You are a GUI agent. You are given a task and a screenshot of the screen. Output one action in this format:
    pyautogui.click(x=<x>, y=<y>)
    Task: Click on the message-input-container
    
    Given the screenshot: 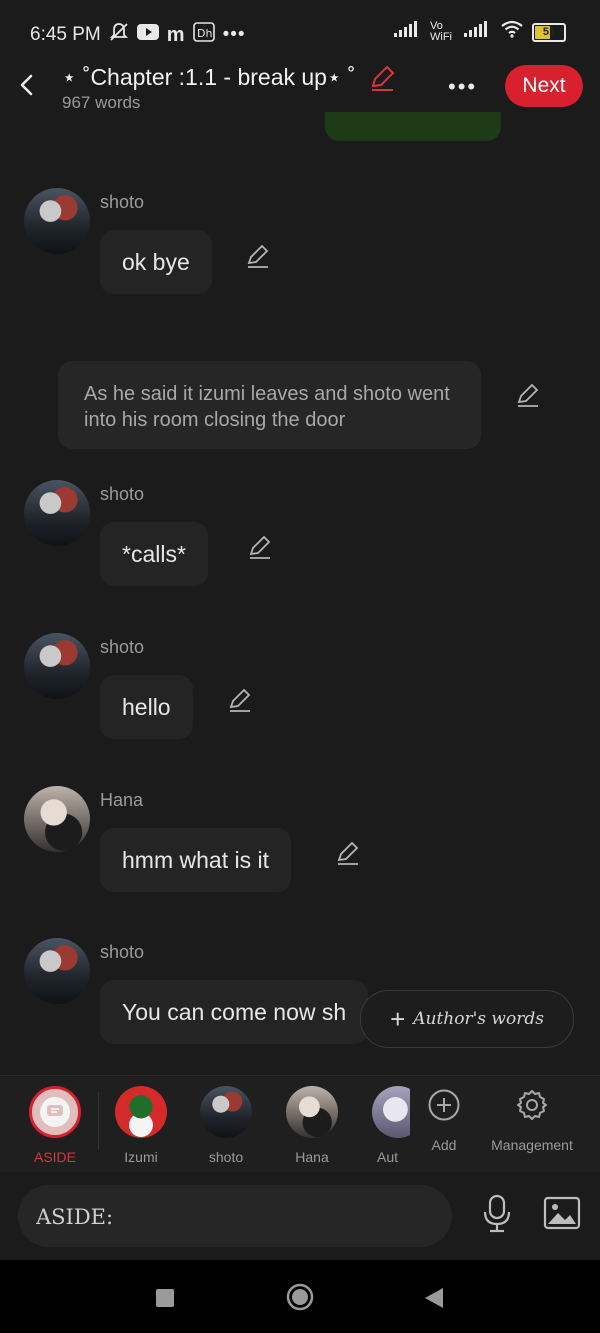 What is the action you would take?
    pyautogui.click(x=235, y=1217)
    